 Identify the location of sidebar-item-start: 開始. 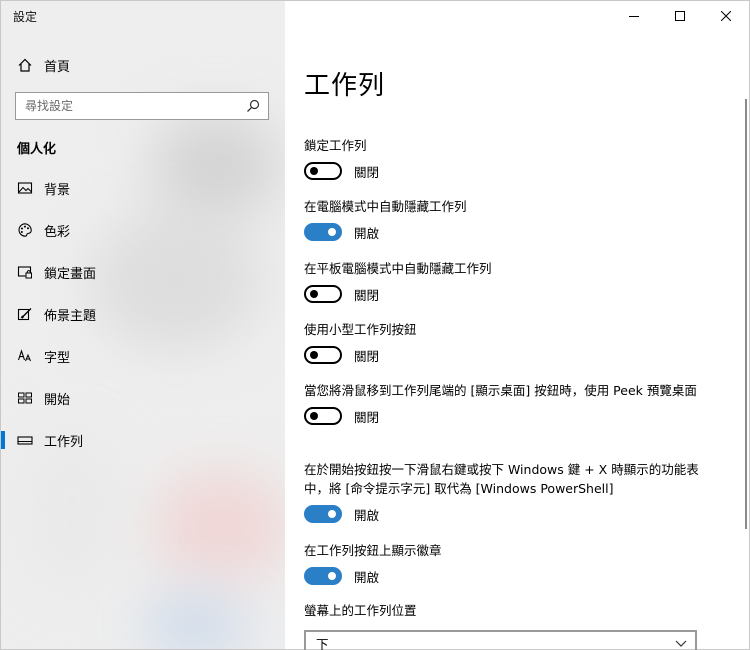
(143, 398).